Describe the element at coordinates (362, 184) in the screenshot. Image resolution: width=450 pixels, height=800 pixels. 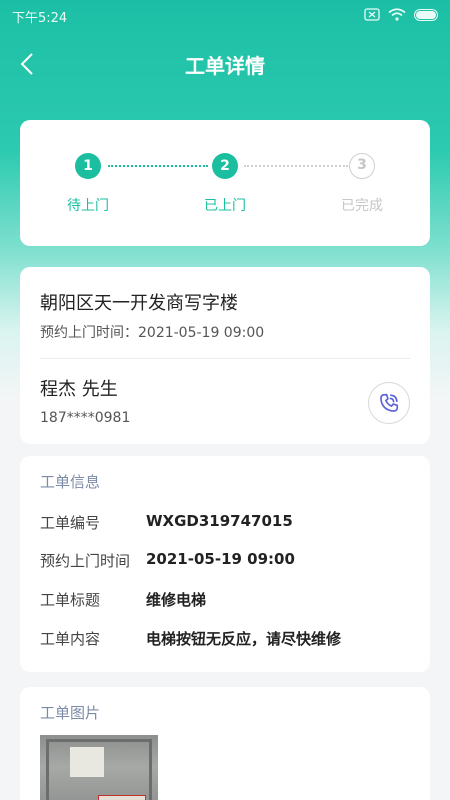
I see `step-3: 3 已完成` at that location.